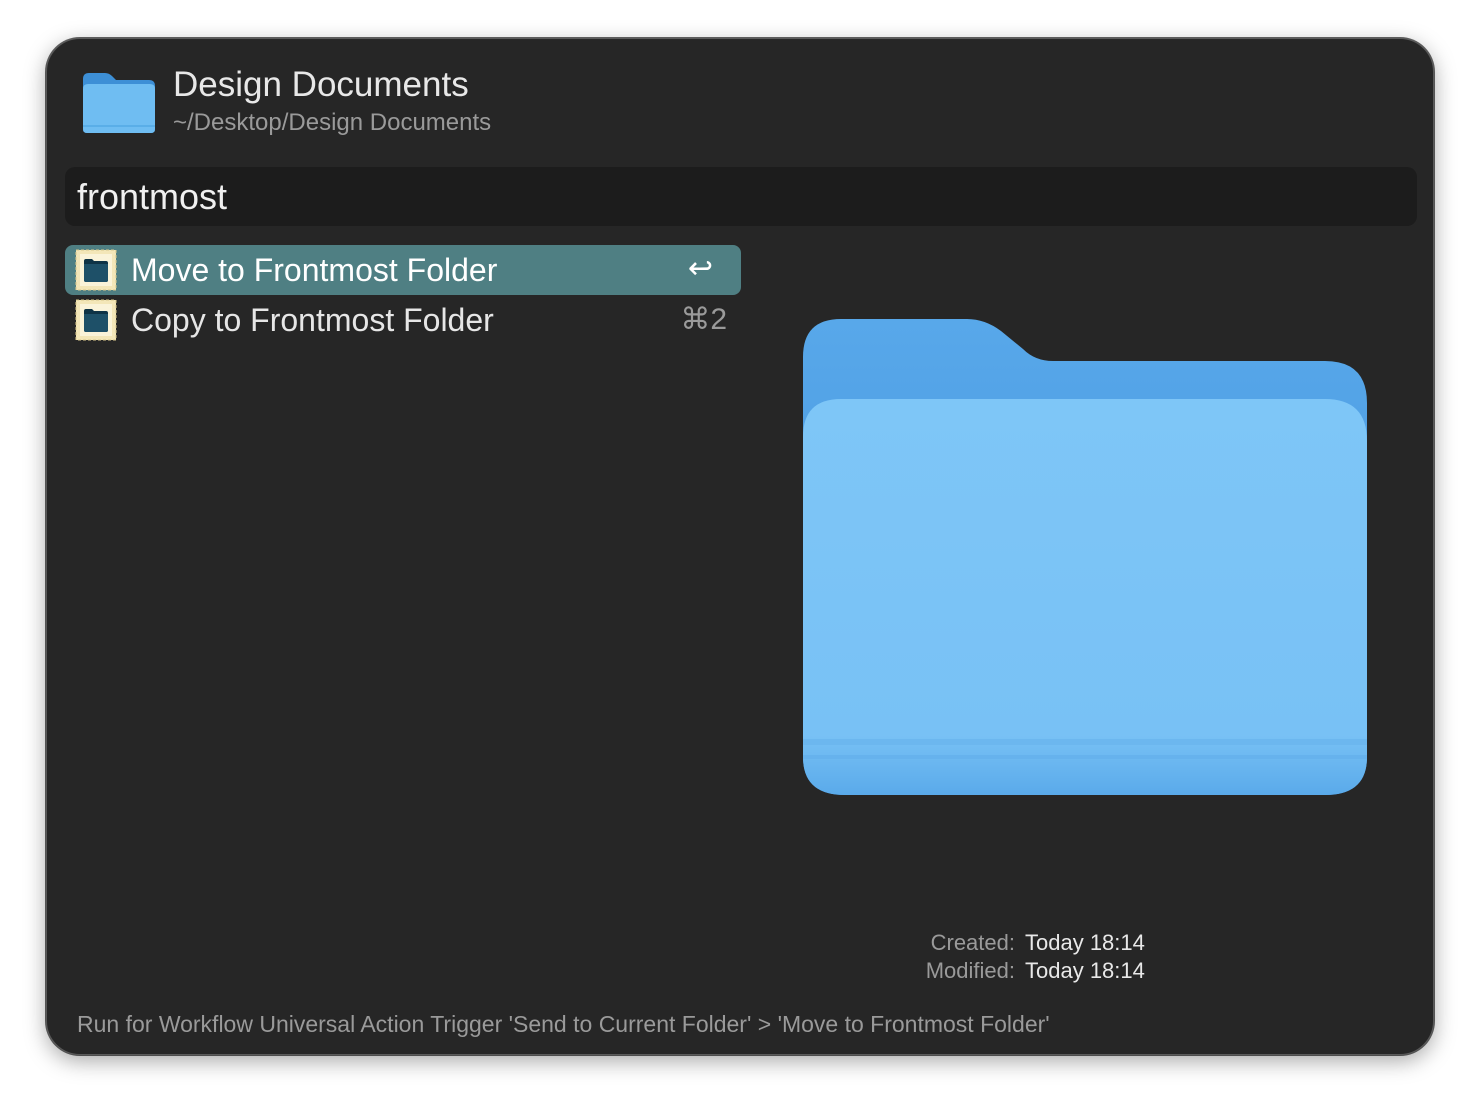 Image resolution: width=1480 pixels, height=1110 pixels. I want to click on modified-value: Today 18:14, so click(1085, 970).